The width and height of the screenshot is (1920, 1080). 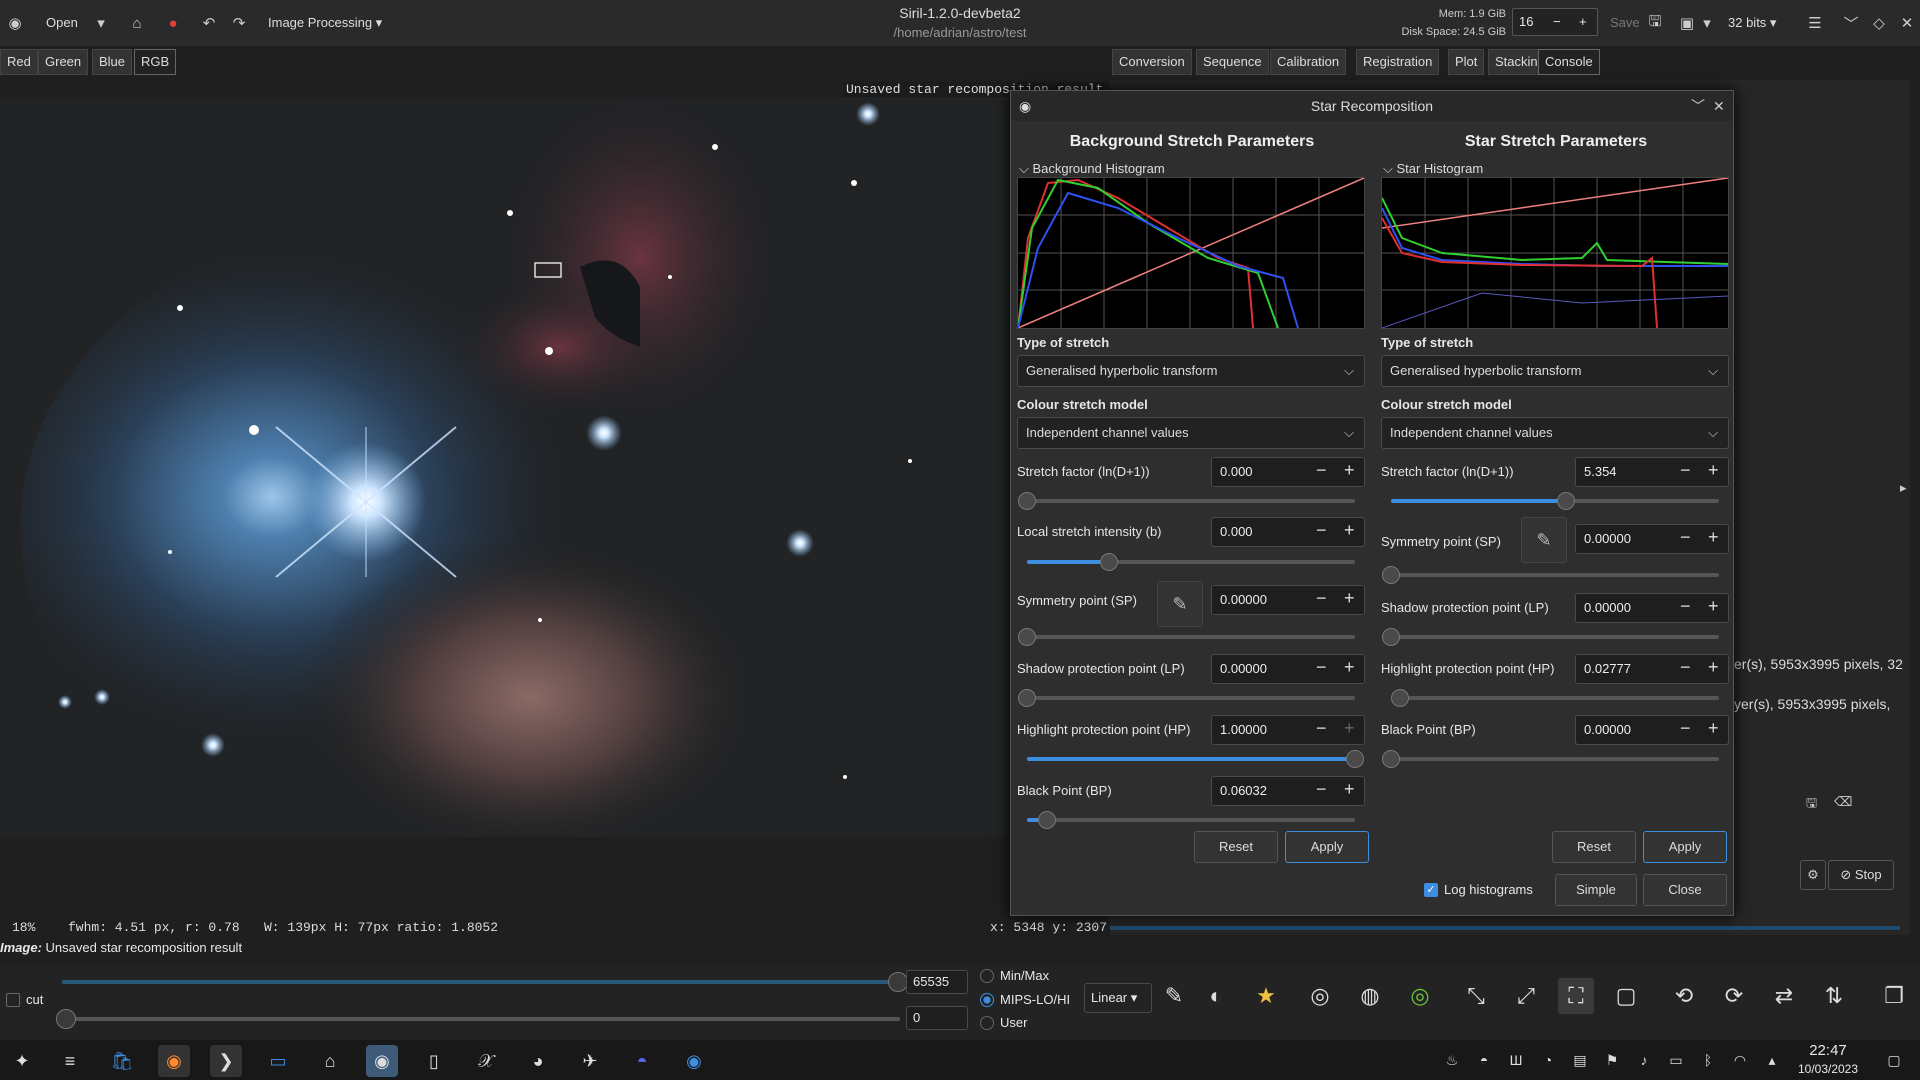 I want to click on bg-local-slider, so click(x=1191, y=562).